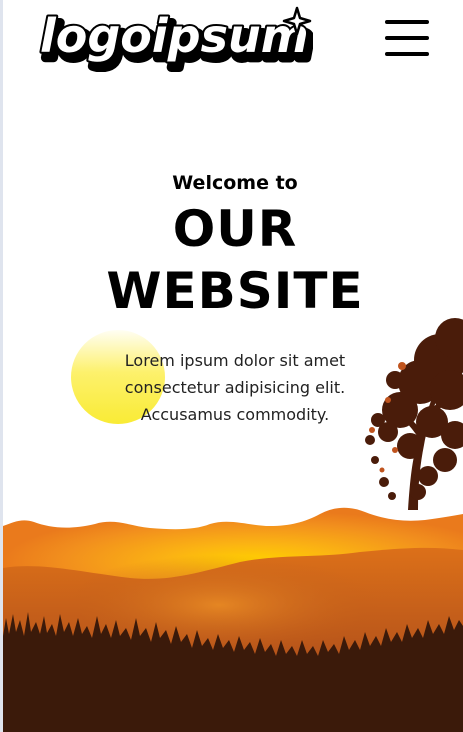 This screenshot has height=732, width=463. Describe the element at coordinates (414, 414) in the screenshot. I see `tree-silhouette` at that location.